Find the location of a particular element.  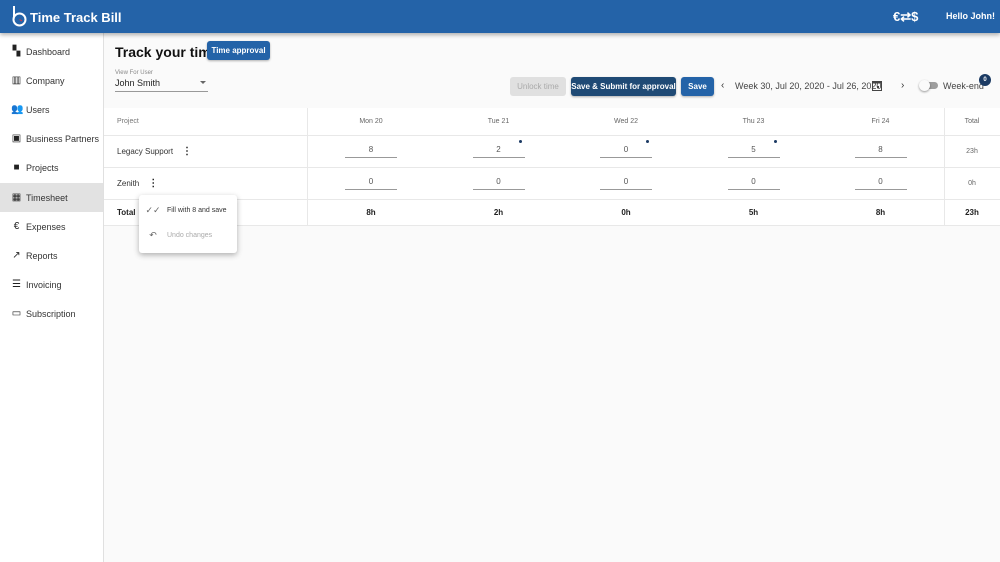

sidebar-item-label: Subscription is located at coordinates (51, 314).